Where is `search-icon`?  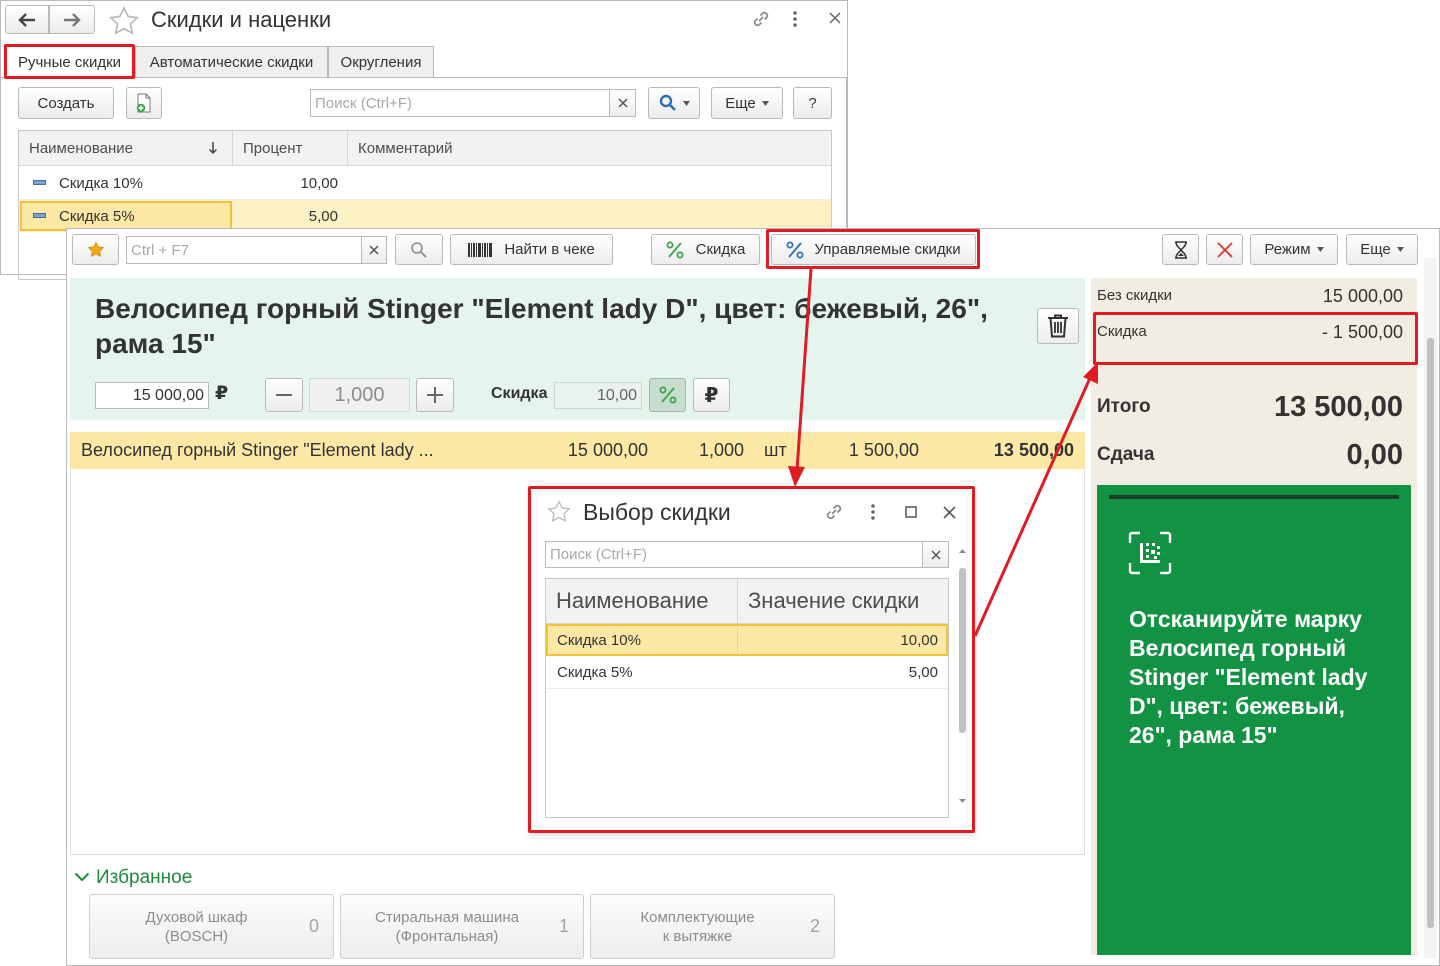
search-icon is located at coordinates (419, 250).